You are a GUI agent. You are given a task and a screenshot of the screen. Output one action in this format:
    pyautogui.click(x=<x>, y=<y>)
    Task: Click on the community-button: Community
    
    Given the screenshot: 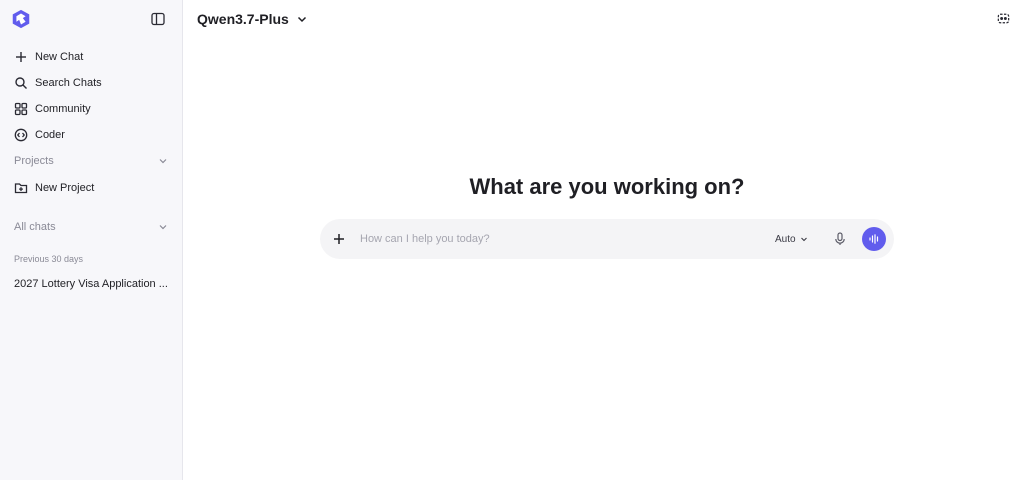 What is the action you would take?
    pyautogui.click(x=91, y=109)
    